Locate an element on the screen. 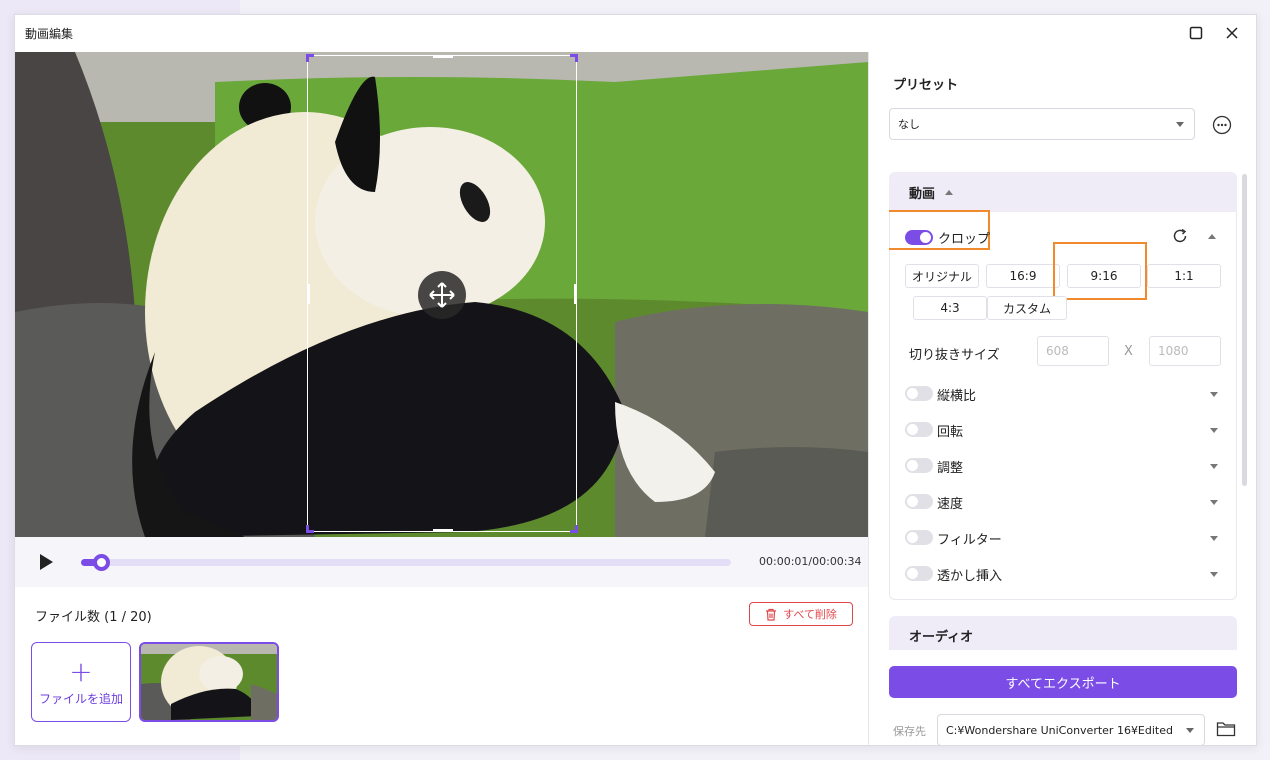 The image size is (1270, 760). play-icon is located at coordinates (46, 562).